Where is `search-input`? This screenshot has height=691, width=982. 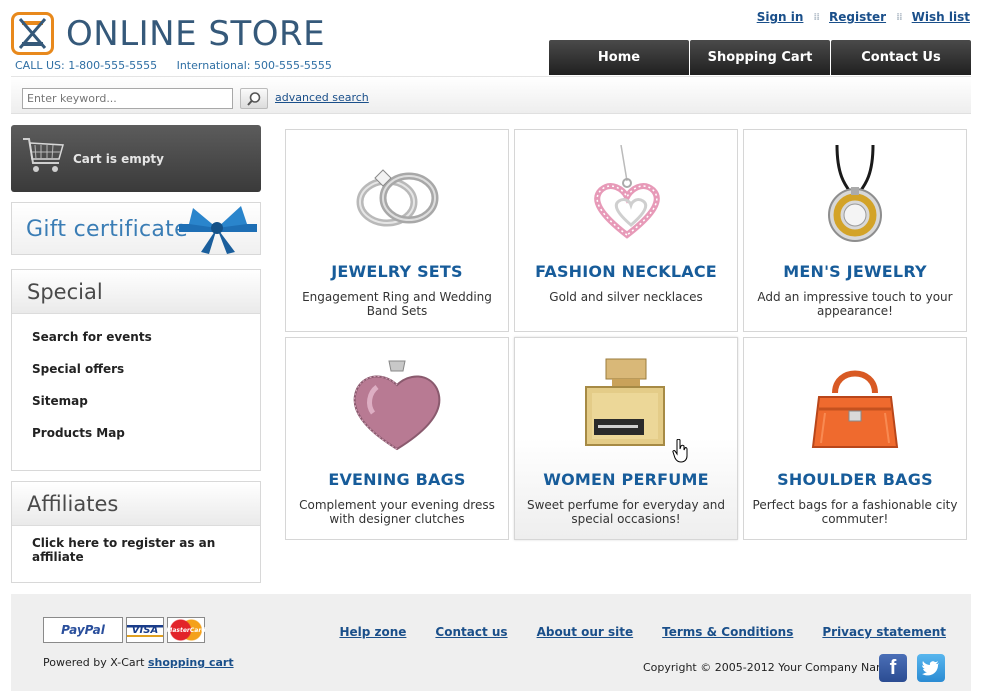 search-input is located at coordinates (127, 98).